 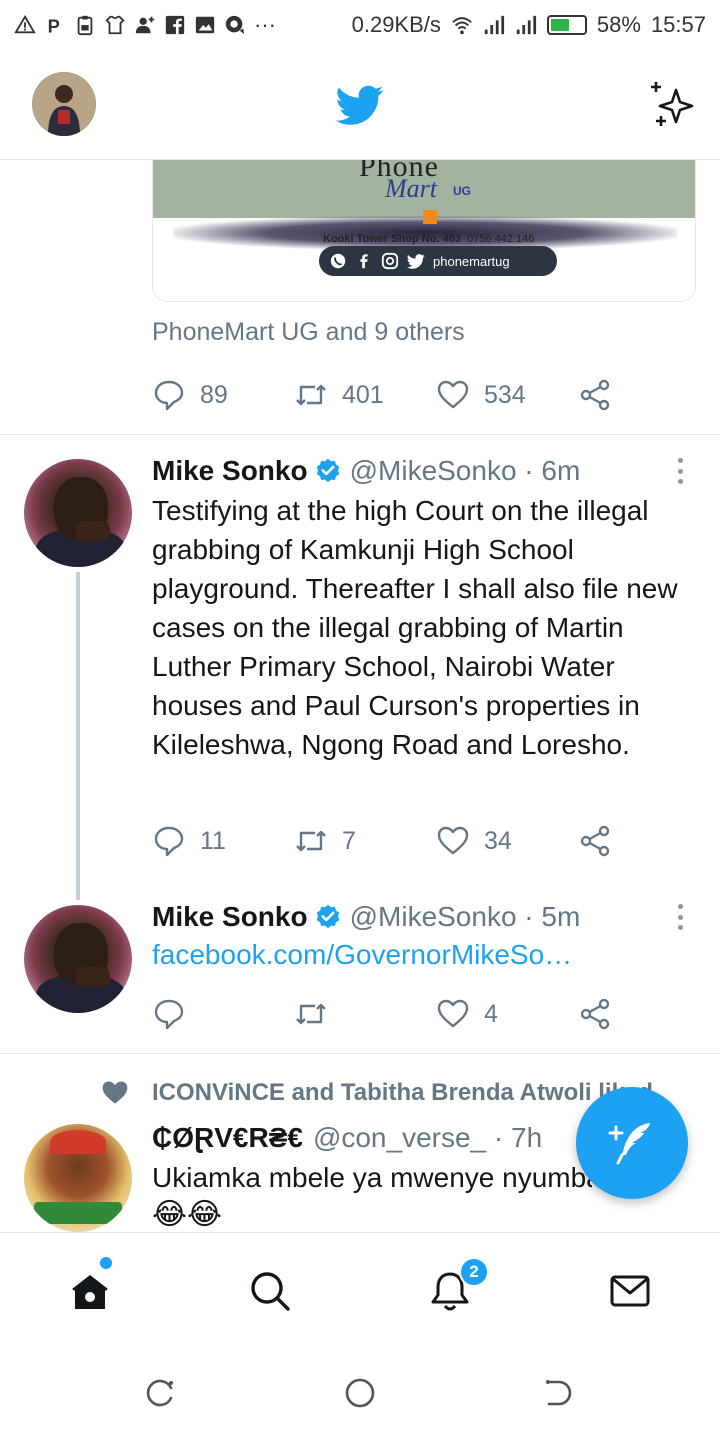 I want to click on facebook-icon, so click(x=175, y=25).